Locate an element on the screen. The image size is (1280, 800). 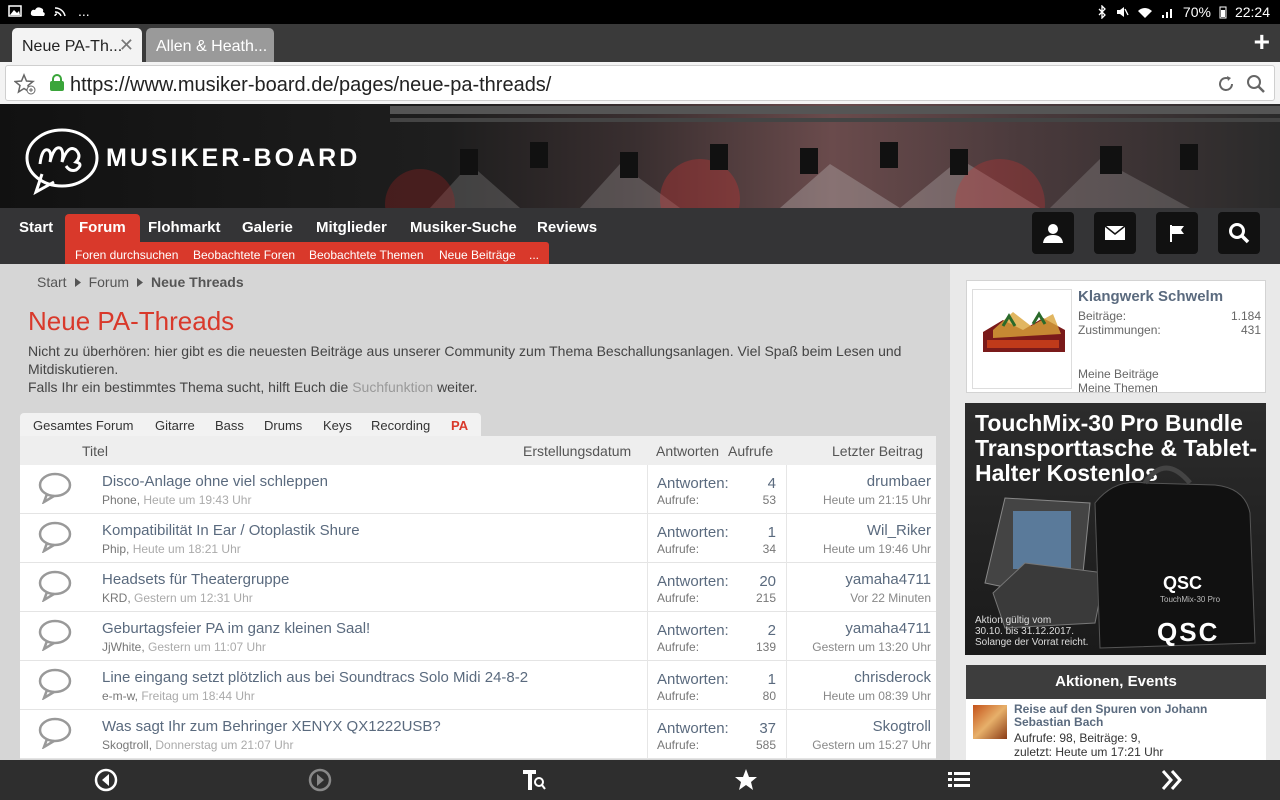
likes-count: 431 is located at coordinates (1250, 330).